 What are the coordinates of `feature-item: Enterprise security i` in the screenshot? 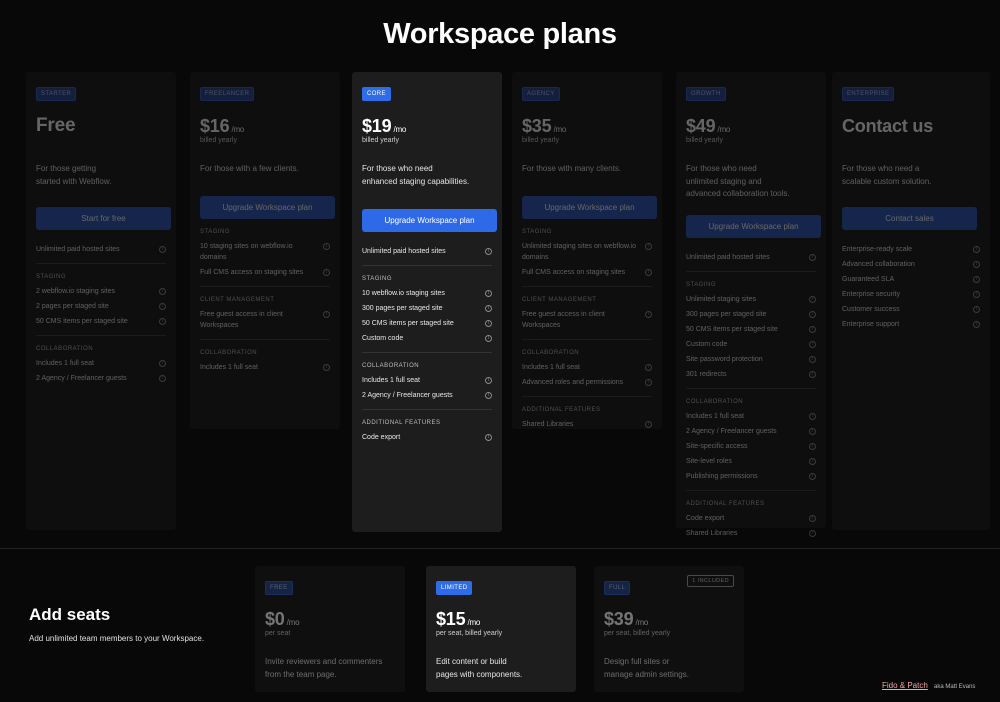 It's located at (911, 294).